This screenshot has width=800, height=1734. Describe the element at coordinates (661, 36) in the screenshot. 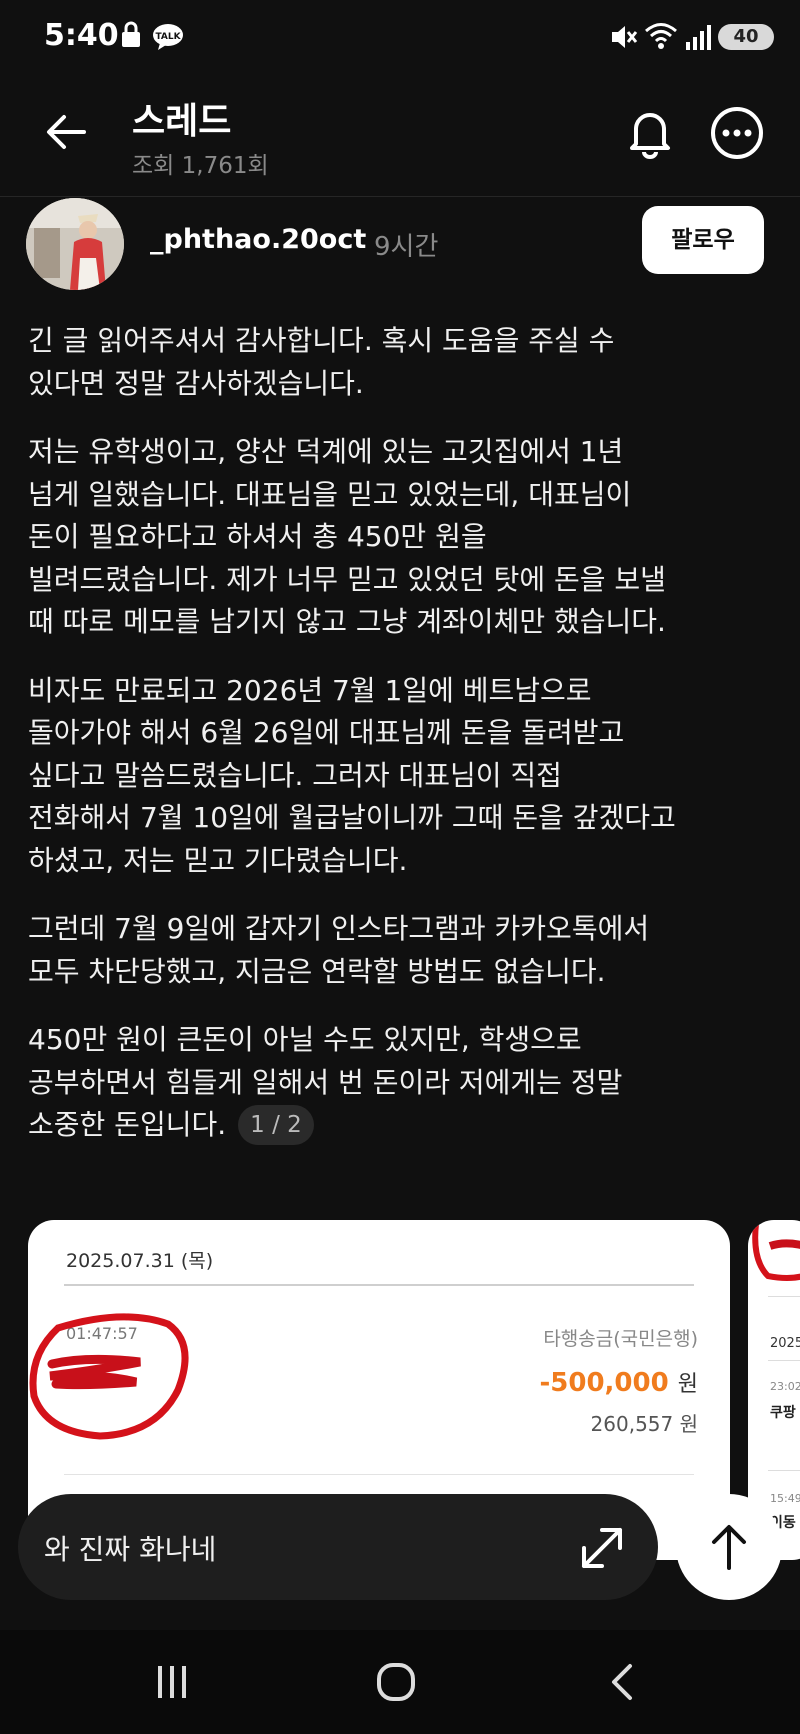

I see `wifi-icon` at that location.